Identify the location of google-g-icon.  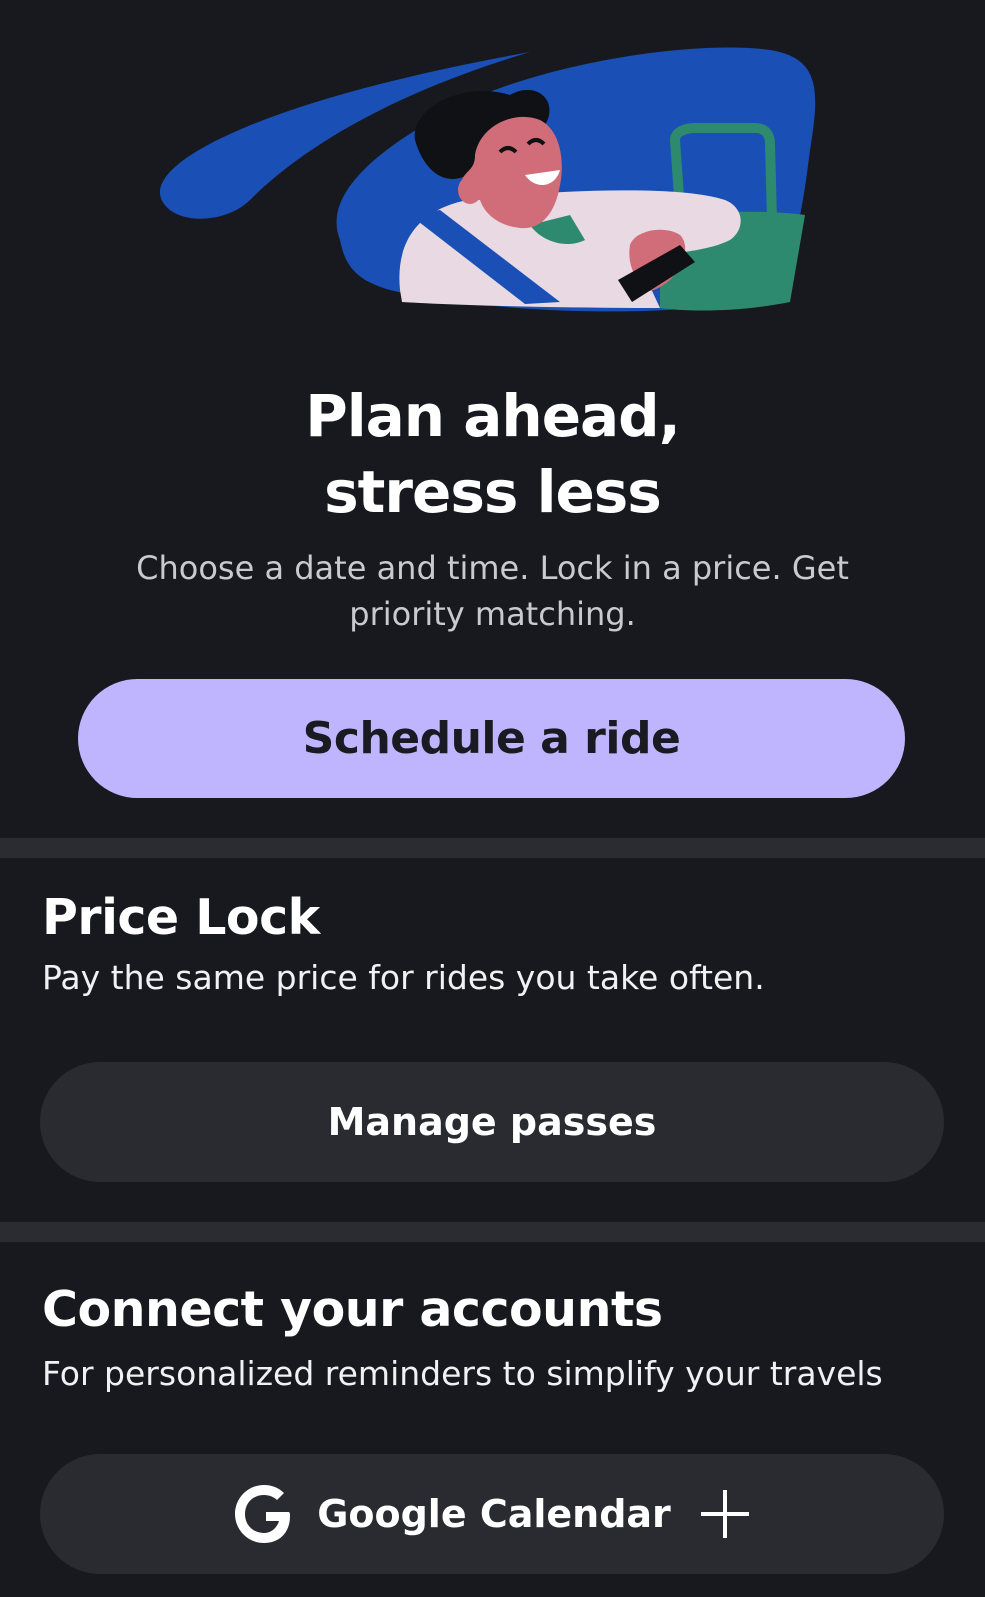
(263, 1514).